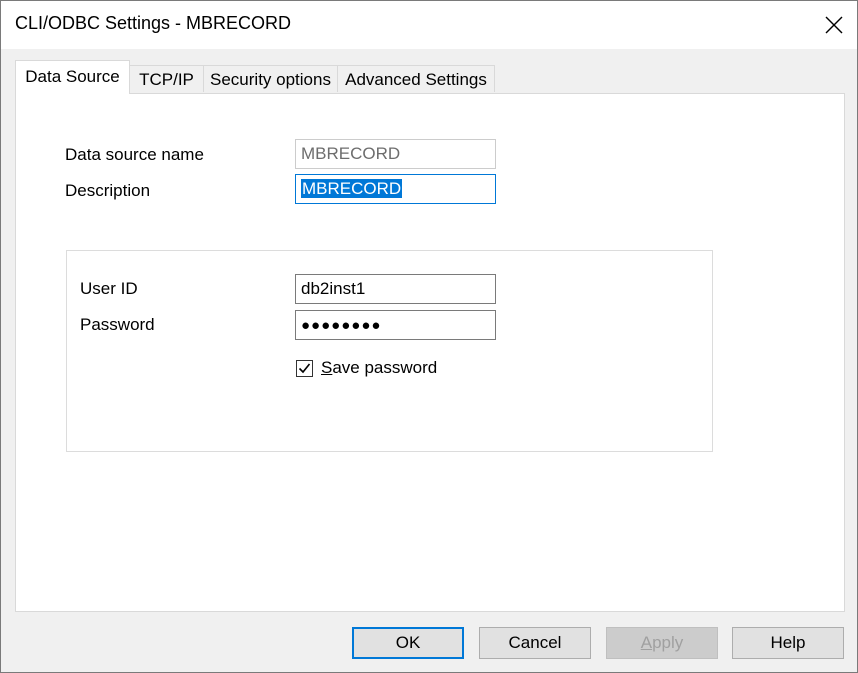  I want to click on save-password-accel: S, so click(327, 367).